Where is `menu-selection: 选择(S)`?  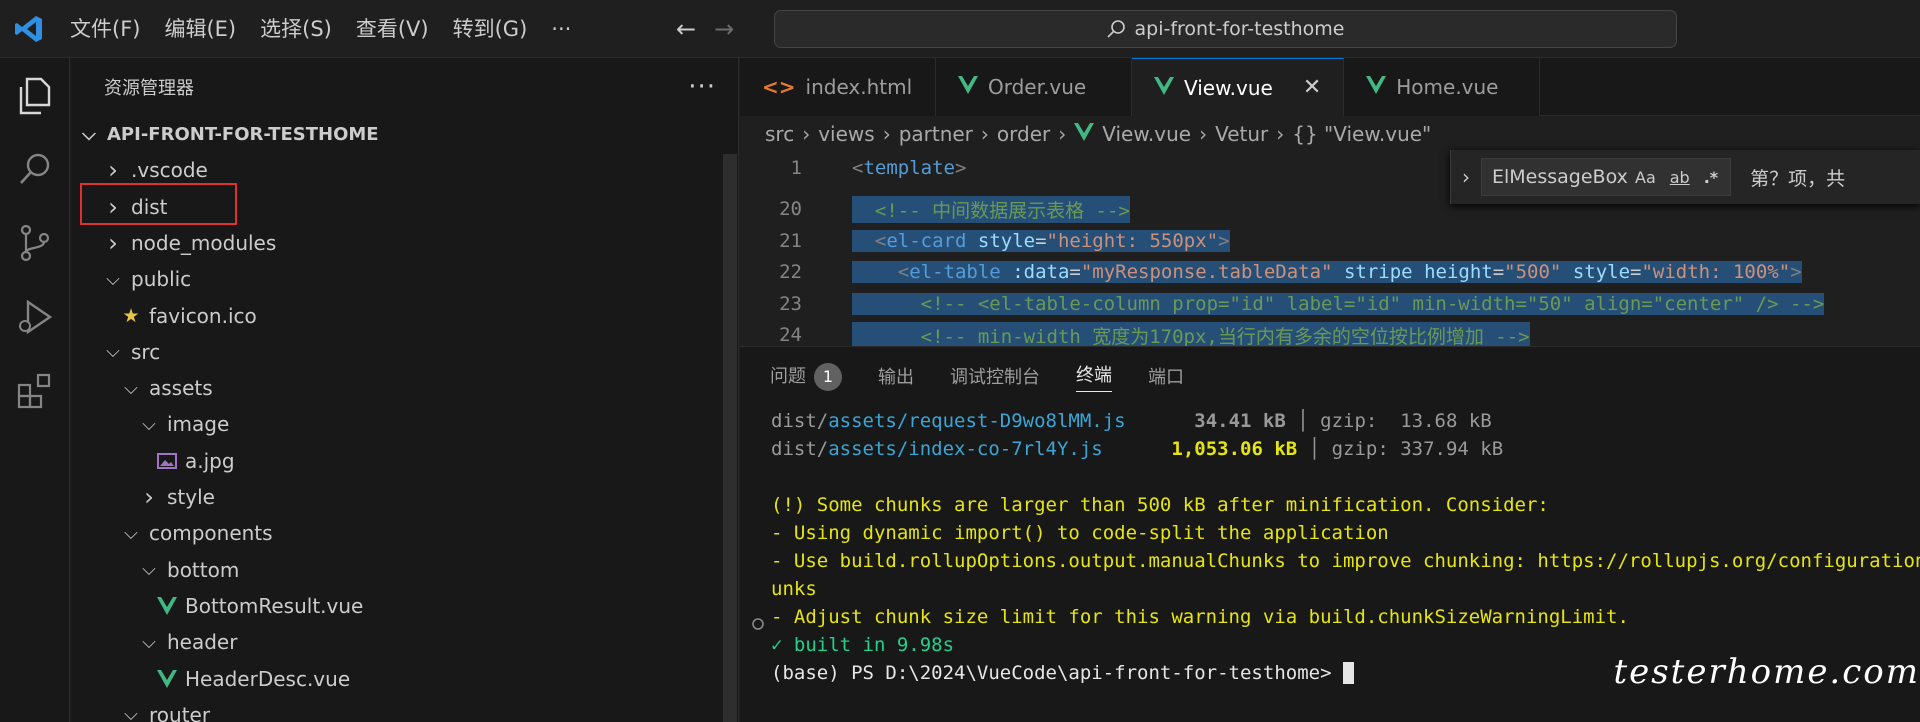 menu-selection: 选择(S) is located at coordinates (296, 29).